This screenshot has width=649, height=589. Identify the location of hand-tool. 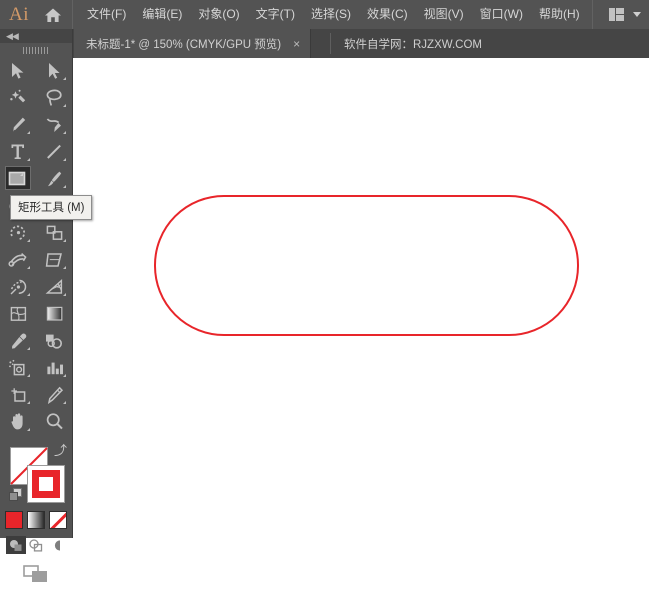
(18, 421).